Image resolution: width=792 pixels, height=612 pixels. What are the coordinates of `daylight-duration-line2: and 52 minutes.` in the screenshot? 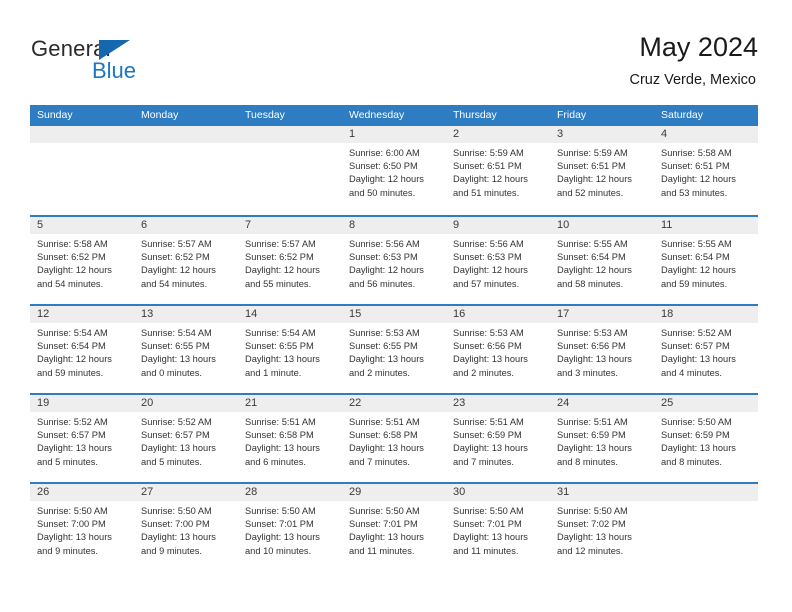 It's located at (590, 192).